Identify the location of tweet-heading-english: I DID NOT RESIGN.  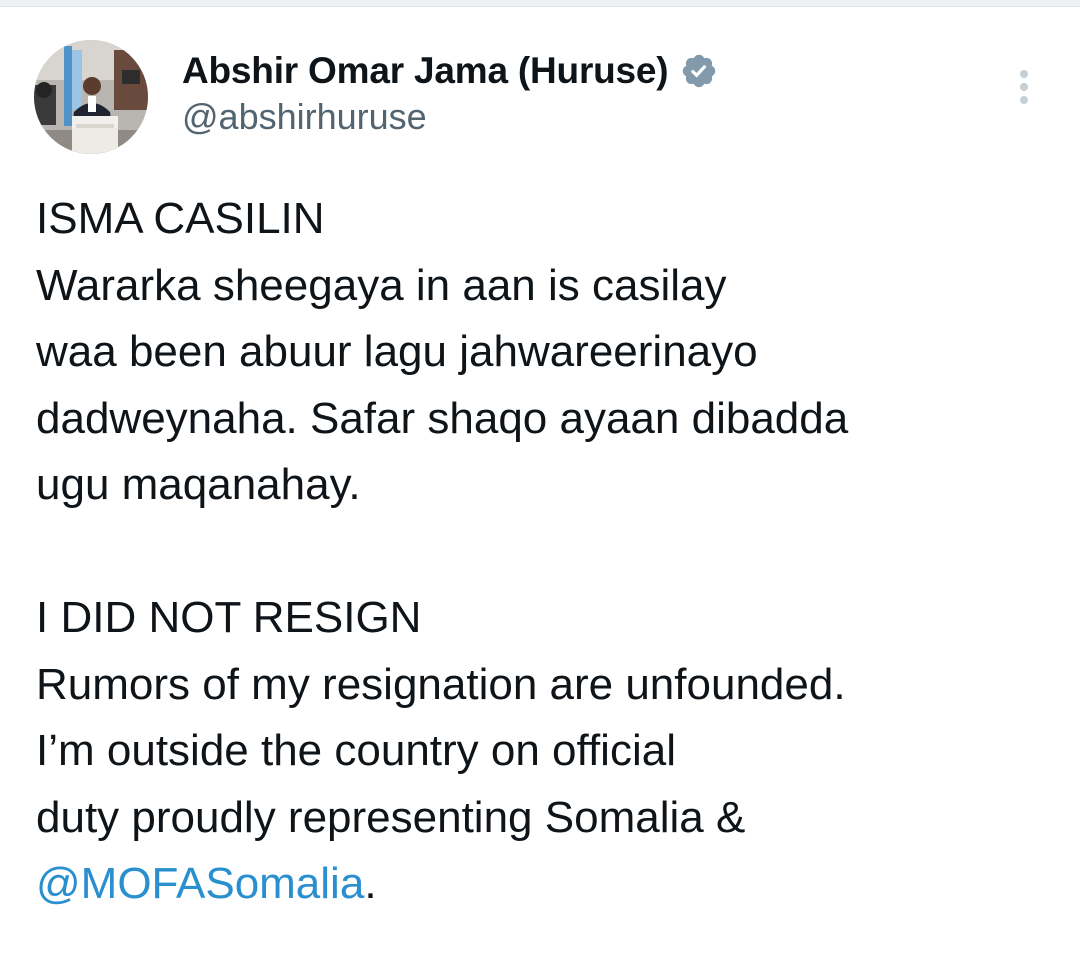
(229, 617).